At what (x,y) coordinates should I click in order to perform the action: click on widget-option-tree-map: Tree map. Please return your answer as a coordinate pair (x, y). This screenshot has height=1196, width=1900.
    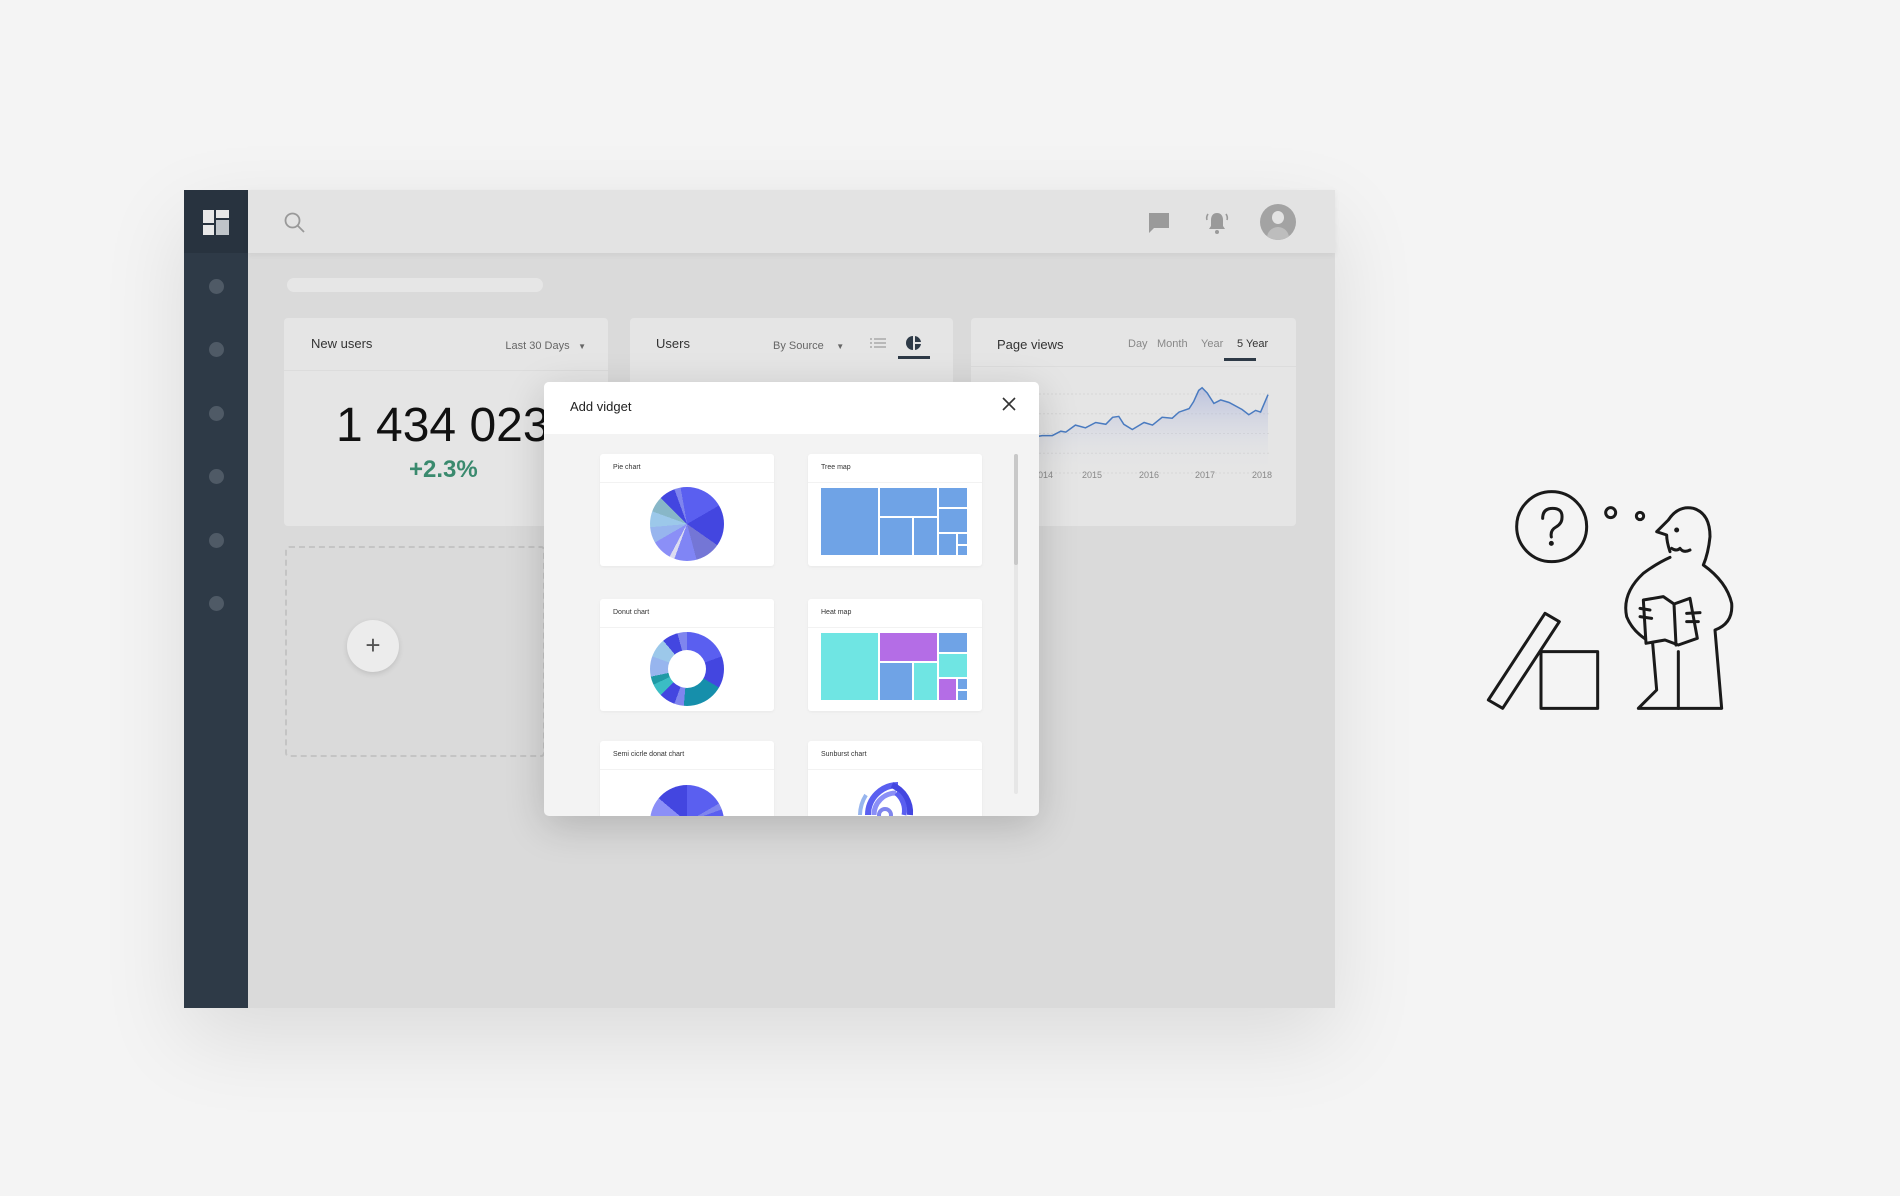
    Looking at the image, I should click on (895, 510).